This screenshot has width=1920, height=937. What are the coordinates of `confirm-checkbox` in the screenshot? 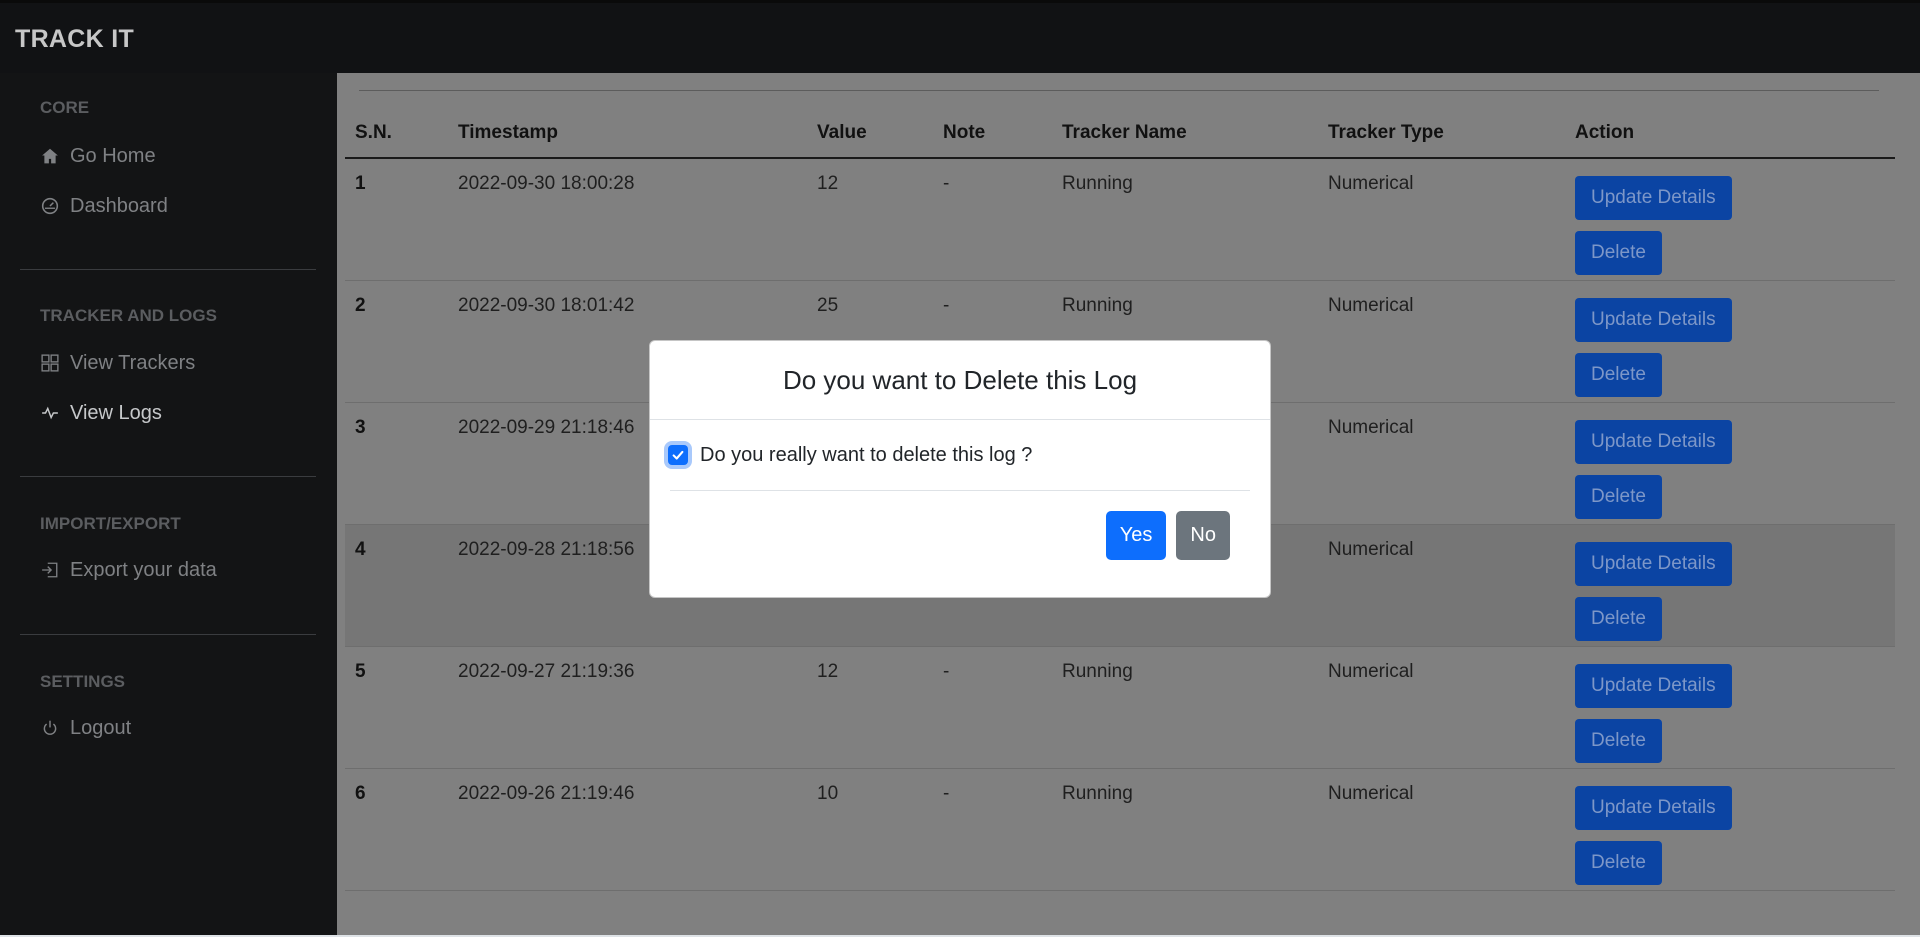 It's located at (678, 455).